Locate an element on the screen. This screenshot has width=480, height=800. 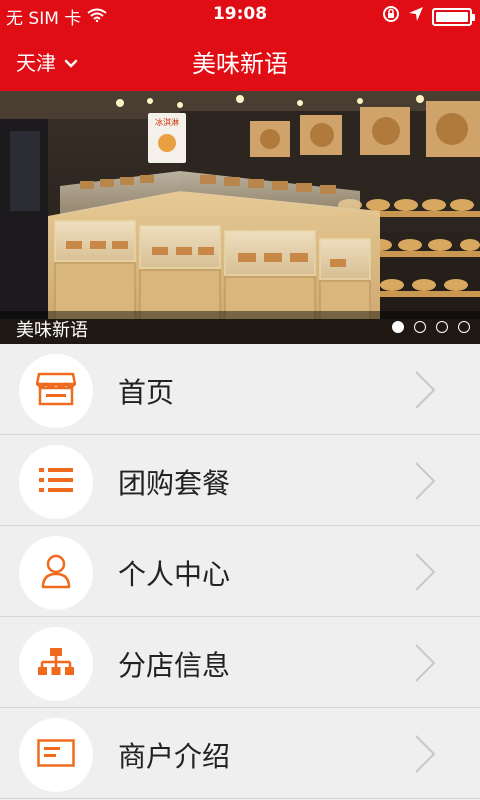
banner-caption: 美味新语 is located at coordinates (52, 330).